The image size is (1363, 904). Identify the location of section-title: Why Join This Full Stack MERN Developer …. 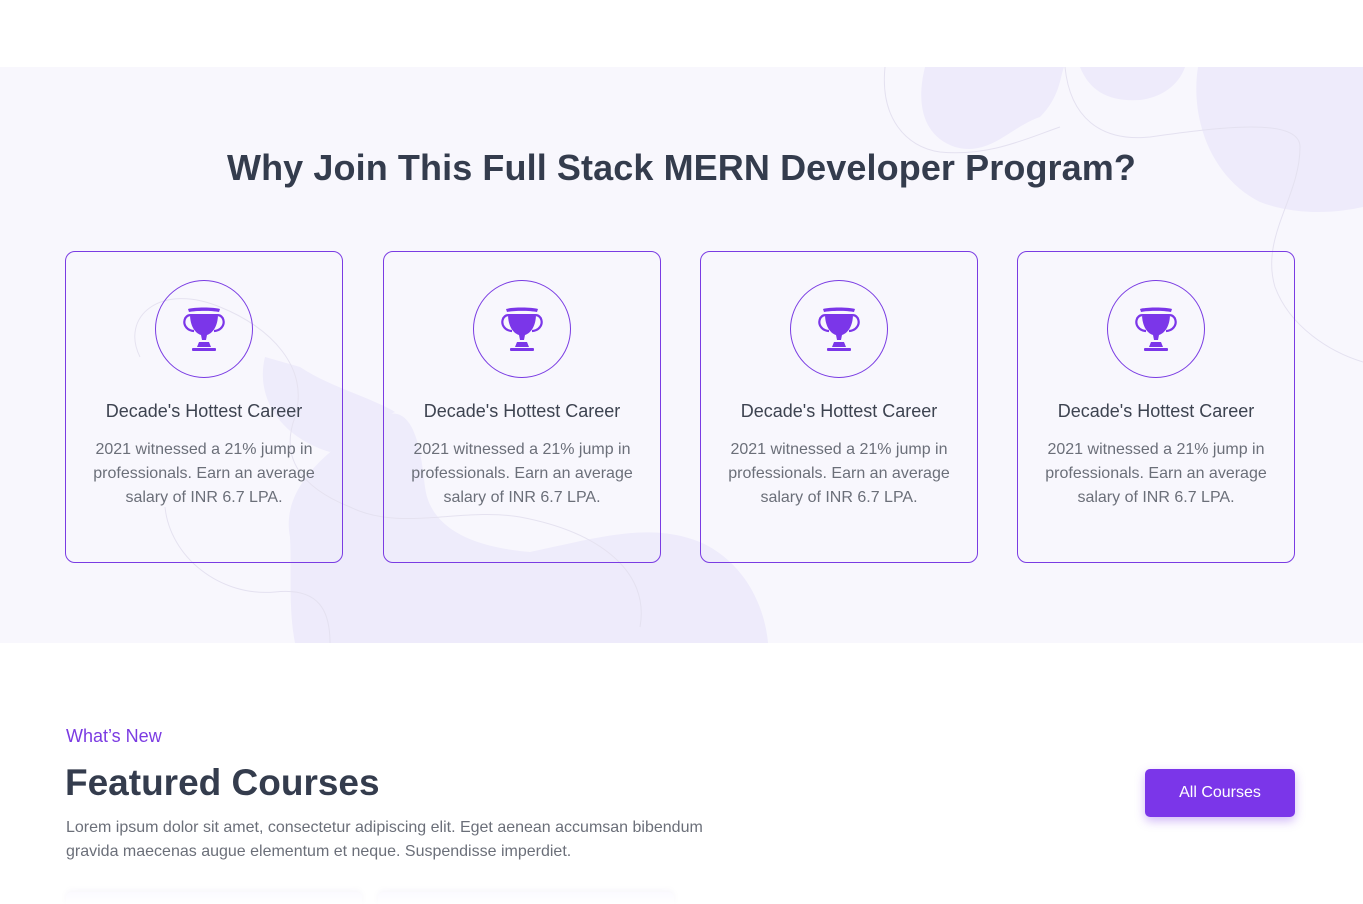
(681, 167).